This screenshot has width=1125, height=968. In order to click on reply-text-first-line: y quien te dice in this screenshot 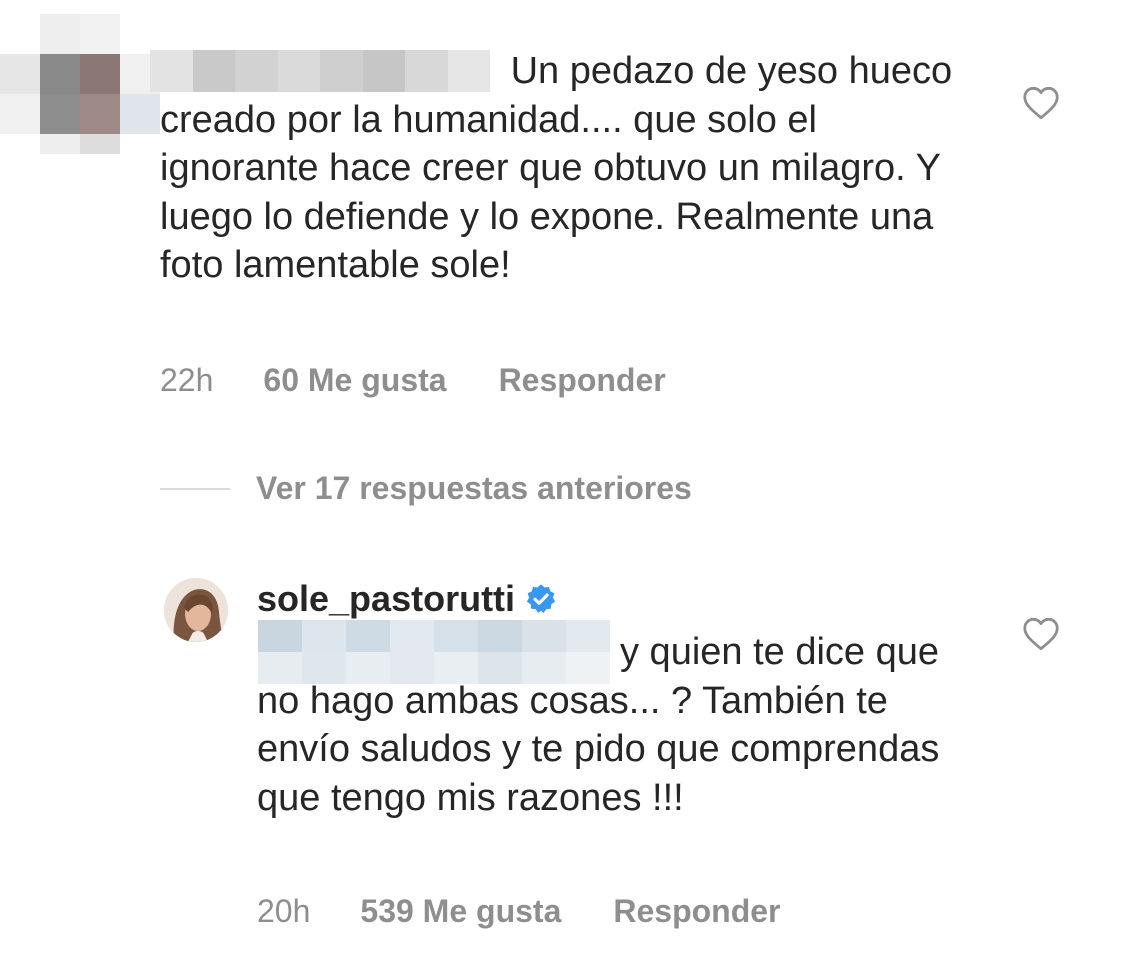, I will do `click(743, 652)`.